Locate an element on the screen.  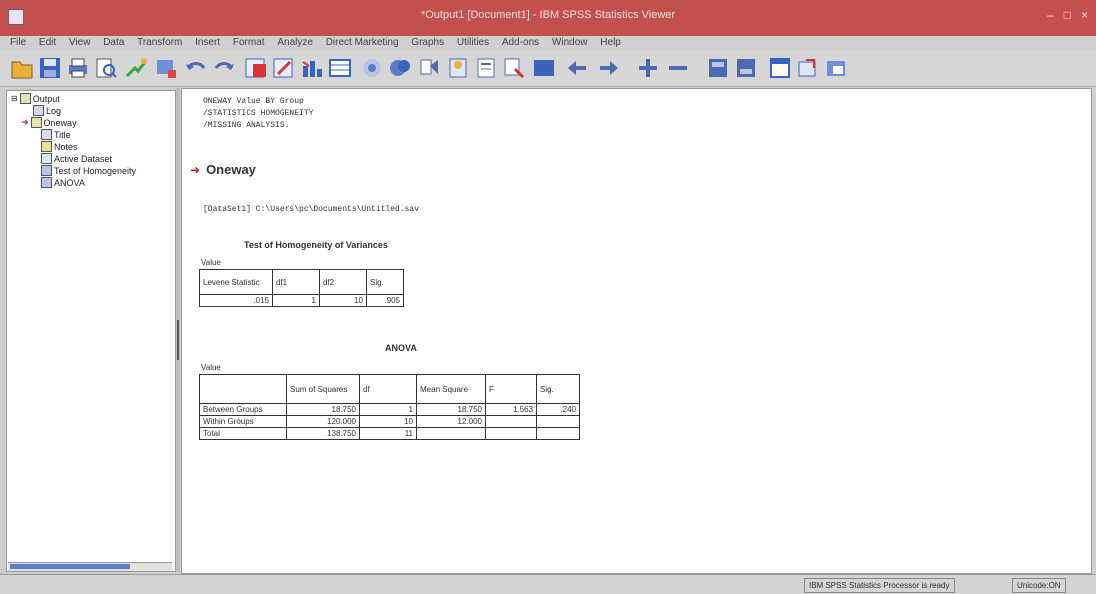
toolbar is located at coordinates (548, 68).